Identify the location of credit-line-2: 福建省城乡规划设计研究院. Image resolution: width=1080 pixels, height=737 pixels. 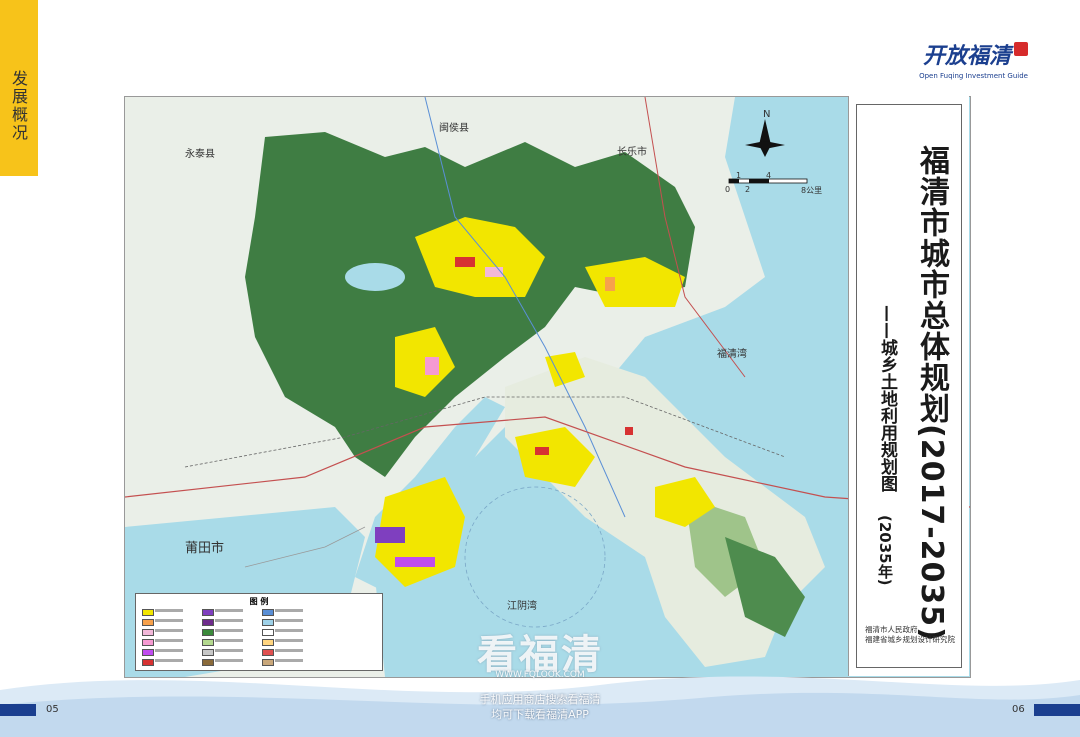
(910, 639).